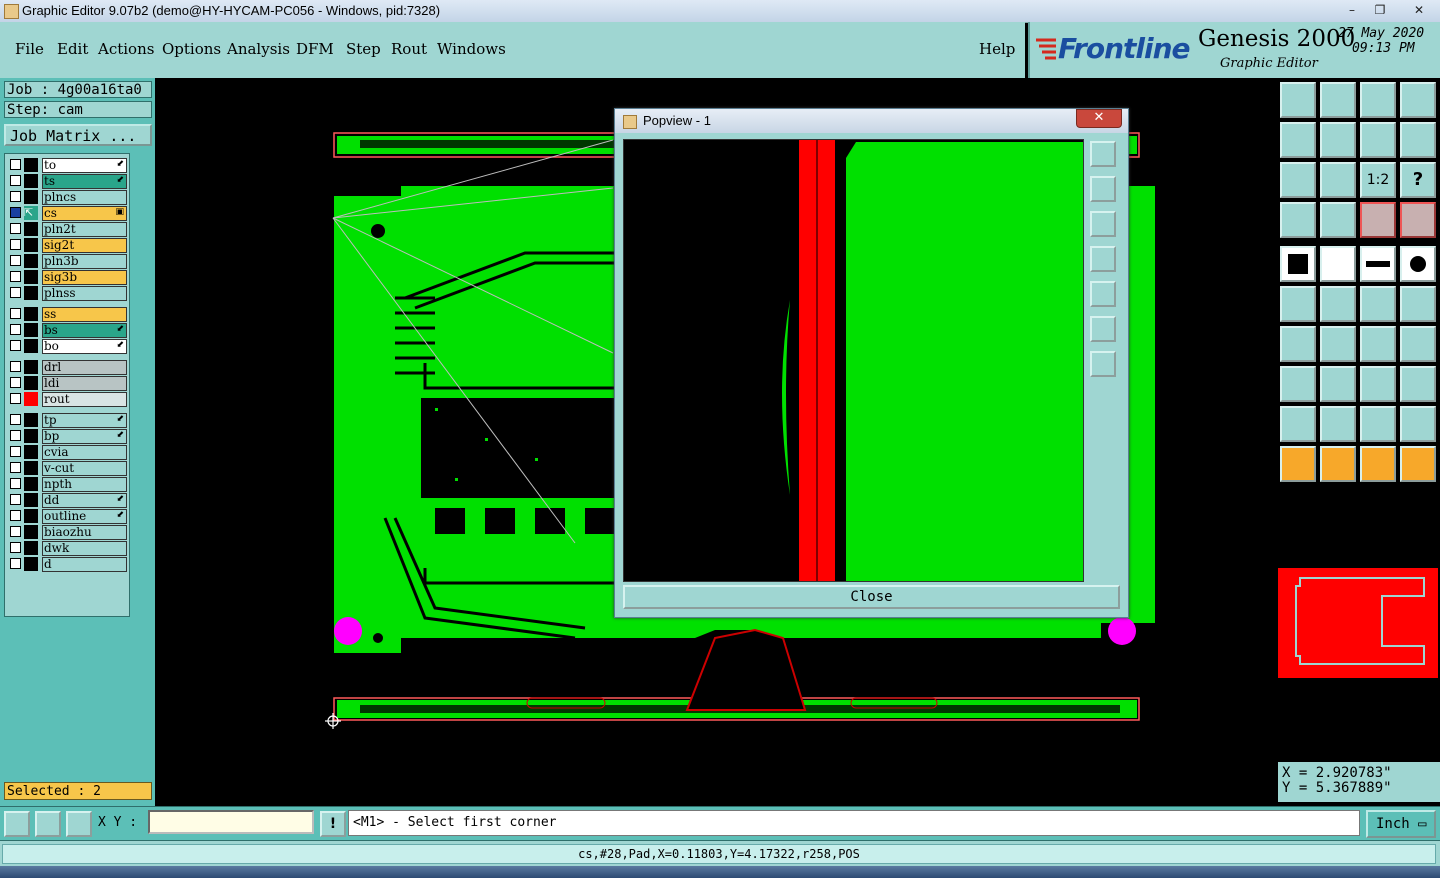 The image size is (1440, 878). I want to click on menu-options: Options, so click(191, 49).